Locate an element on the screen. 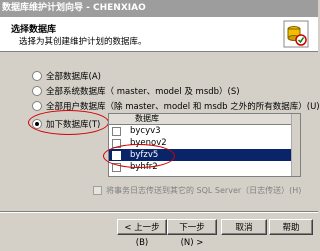 The height and width of the screenshot is (251, 320). option-all-databases: 全部数据库(A) is located at coordinates (66, 76).